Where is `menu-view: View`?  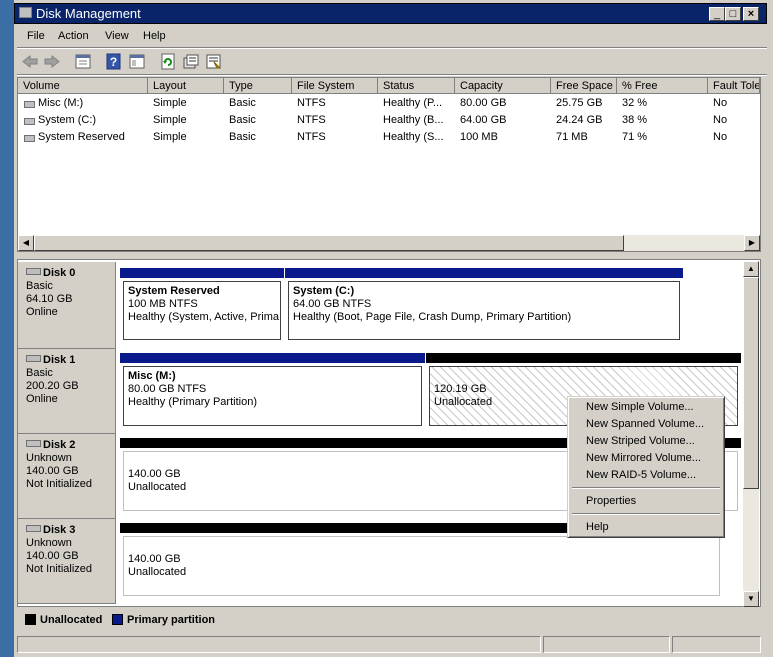 menu-view: View is located at coordinates (117, 36).